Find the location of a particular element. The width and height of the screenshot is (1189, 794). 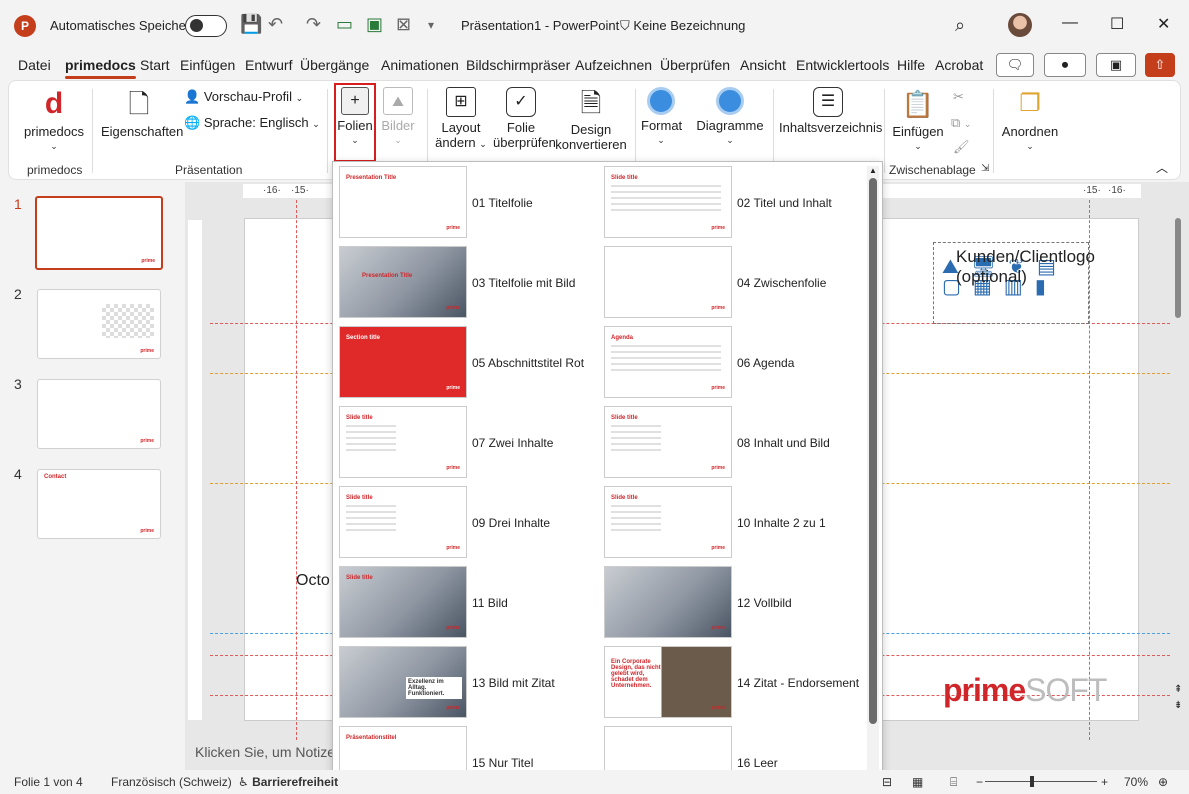

tab-einfuegen: Einfügen is located at coordinates (207, 65).